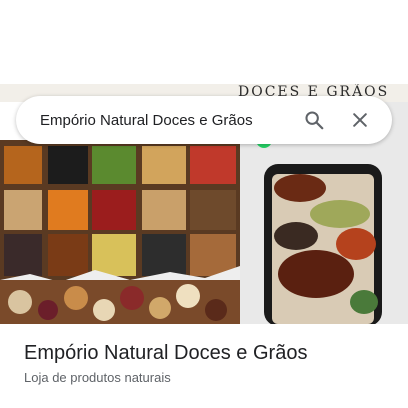 Image resolution: width=408 pixels, height=408 pixels. What do you see at coordinates (97, 377) in the screenshot?
I see `place-category: Loja de produtos naturais` at bounding box center [97, 377].